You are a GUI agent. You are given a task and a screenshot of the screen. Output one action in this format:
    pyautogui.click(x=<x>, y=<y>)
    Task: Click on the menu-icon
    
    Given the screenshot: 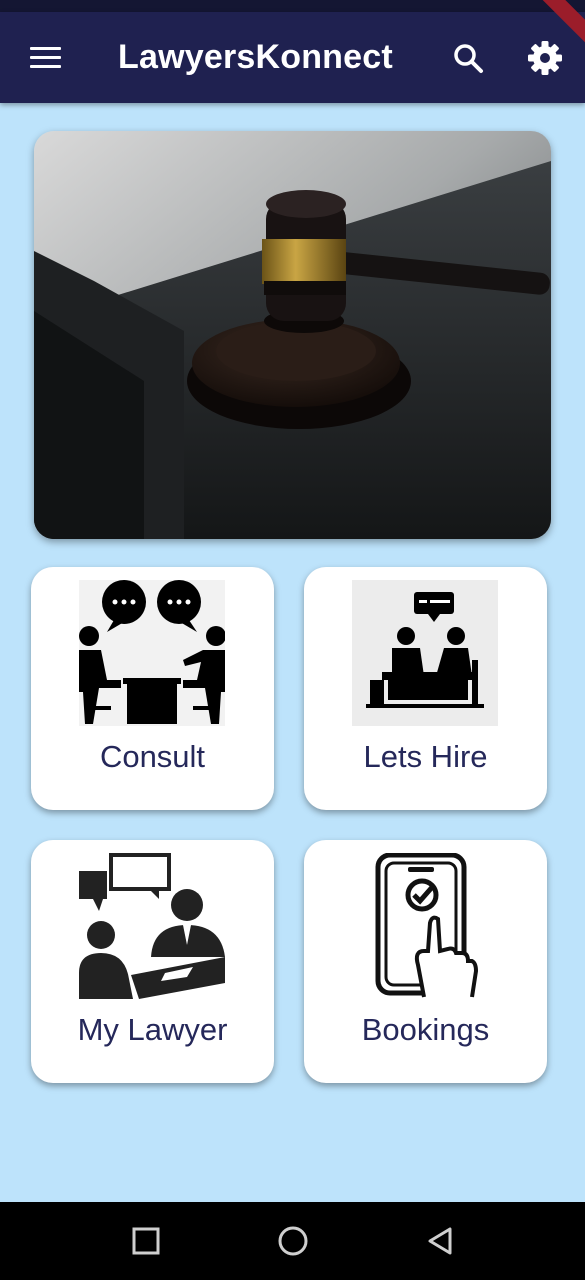 What is the action you would take?
    pyautogui.click(x=45, y=59)
    